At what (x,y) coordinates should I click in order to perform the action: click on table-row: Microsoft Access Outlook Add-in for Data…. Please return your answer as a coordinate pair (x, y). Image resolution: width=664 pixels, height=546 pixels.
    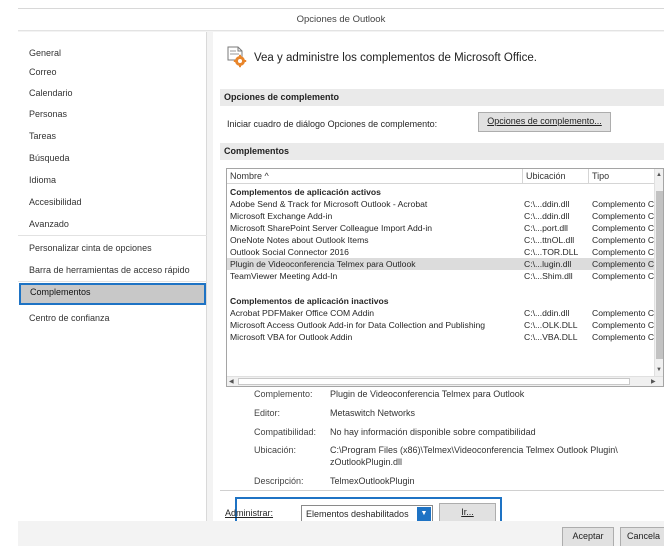
    Looking at the image, I should click on (442, 325).